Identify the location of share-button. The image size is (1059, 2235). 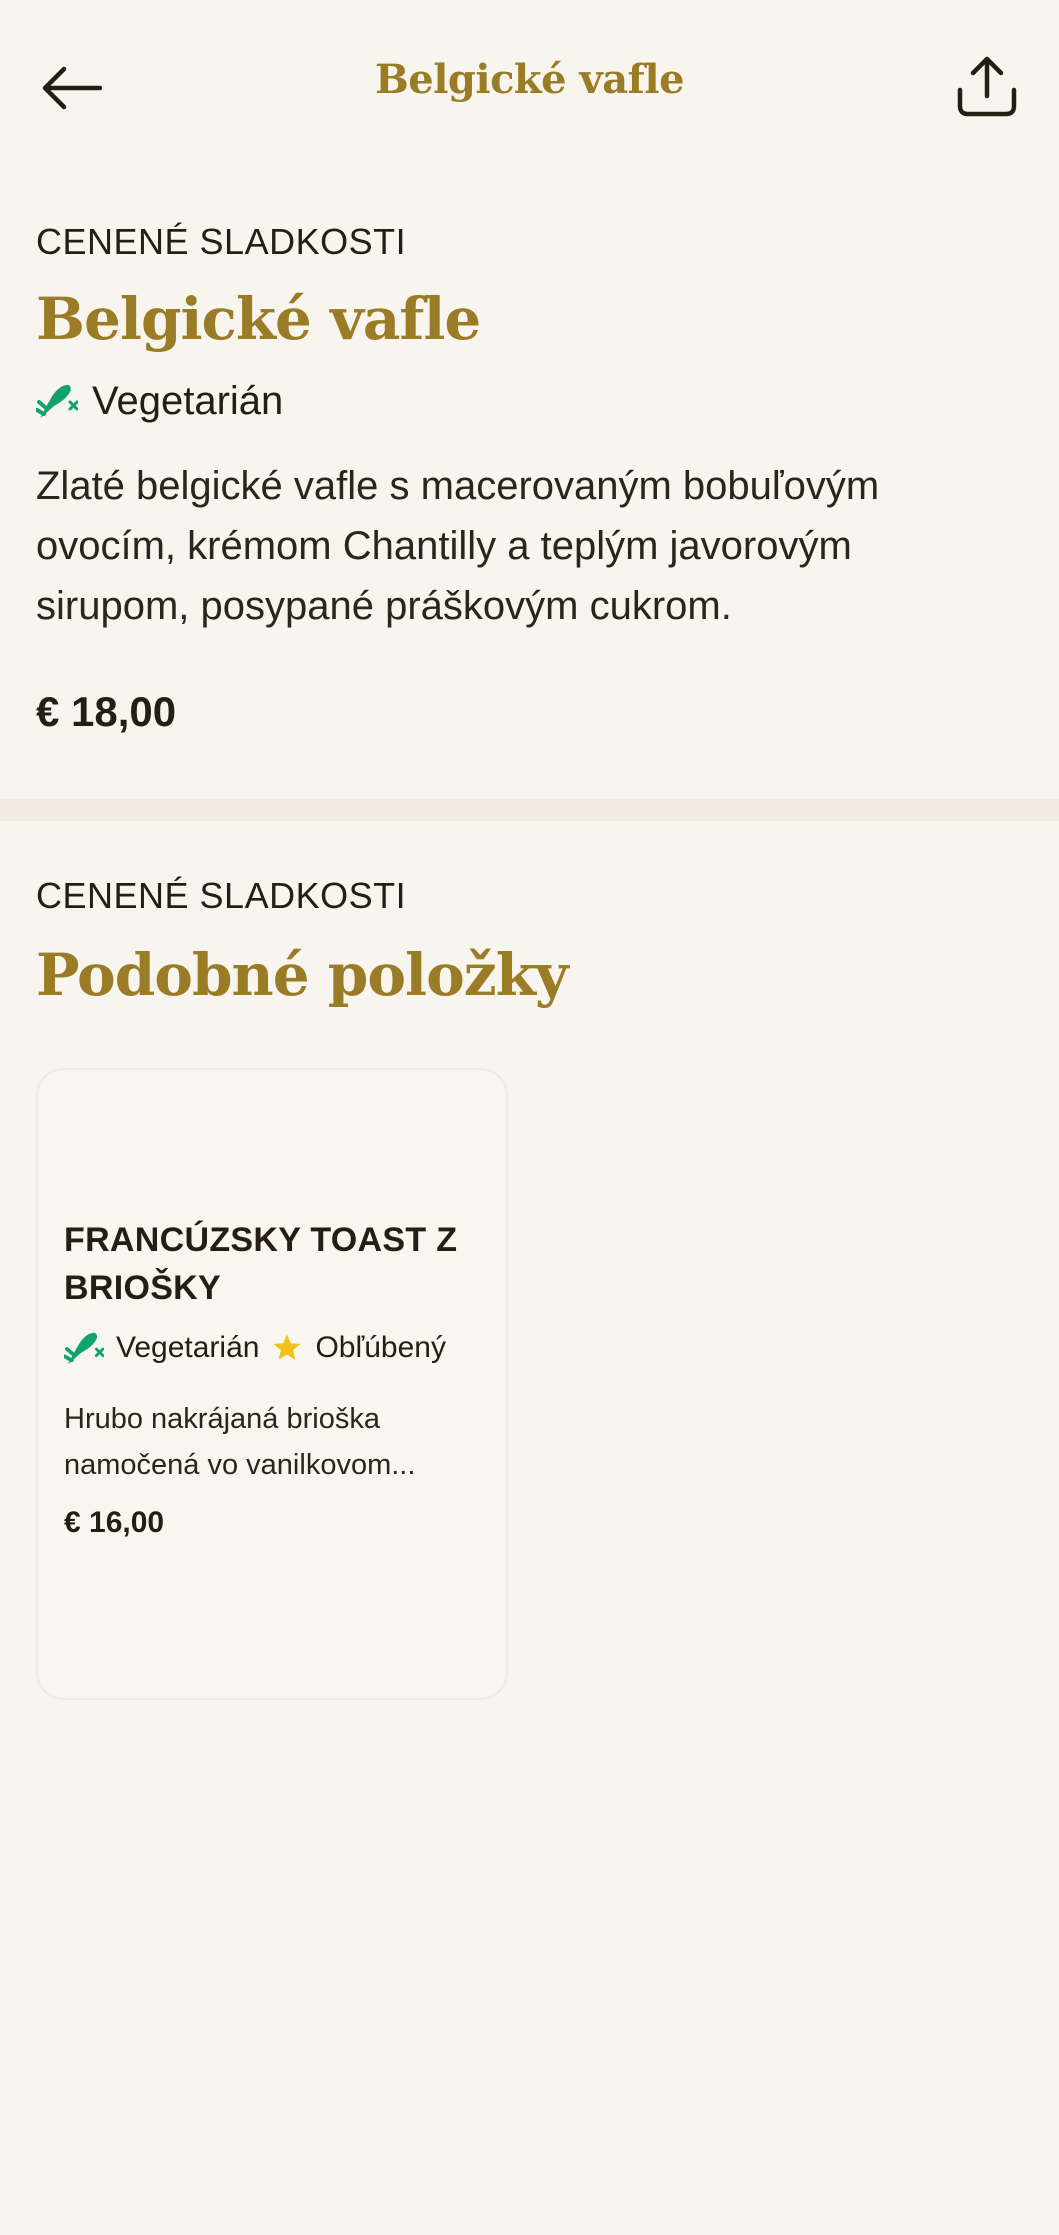
(987, 86).